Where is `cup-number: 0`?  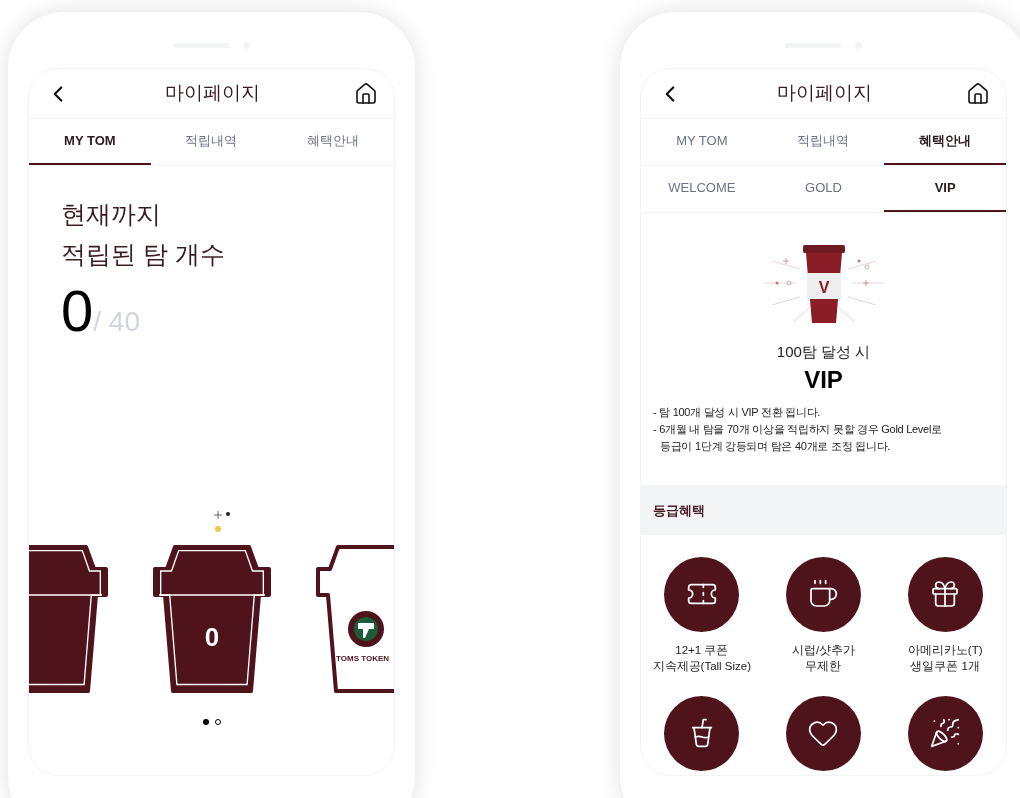 cup-number: 0 is located at coordinates (212, 637).